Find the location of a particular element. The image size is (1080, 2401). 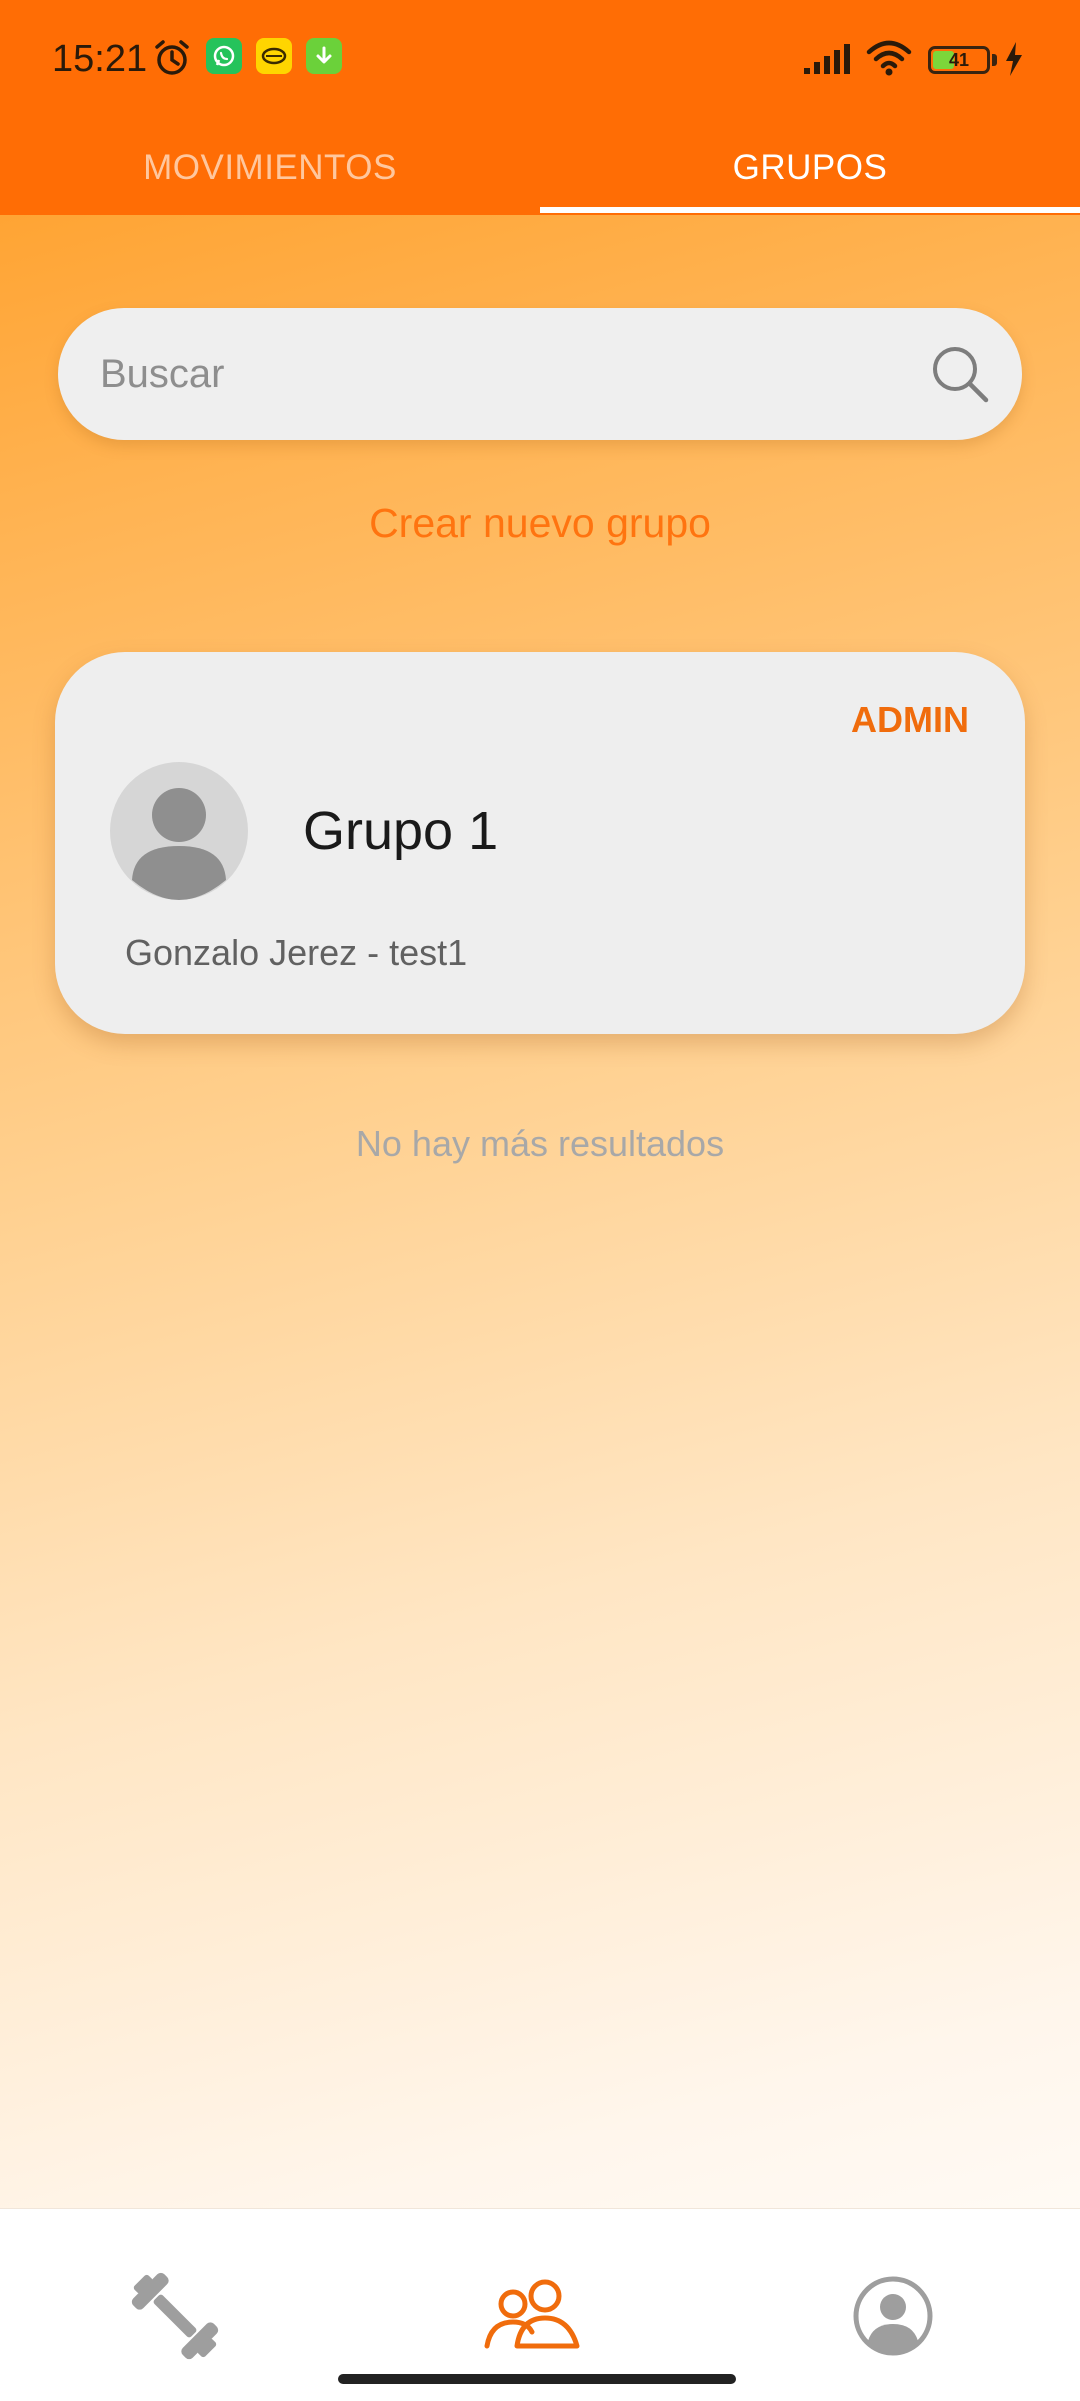

bottom-nav is located at coordinates (540, 2304).